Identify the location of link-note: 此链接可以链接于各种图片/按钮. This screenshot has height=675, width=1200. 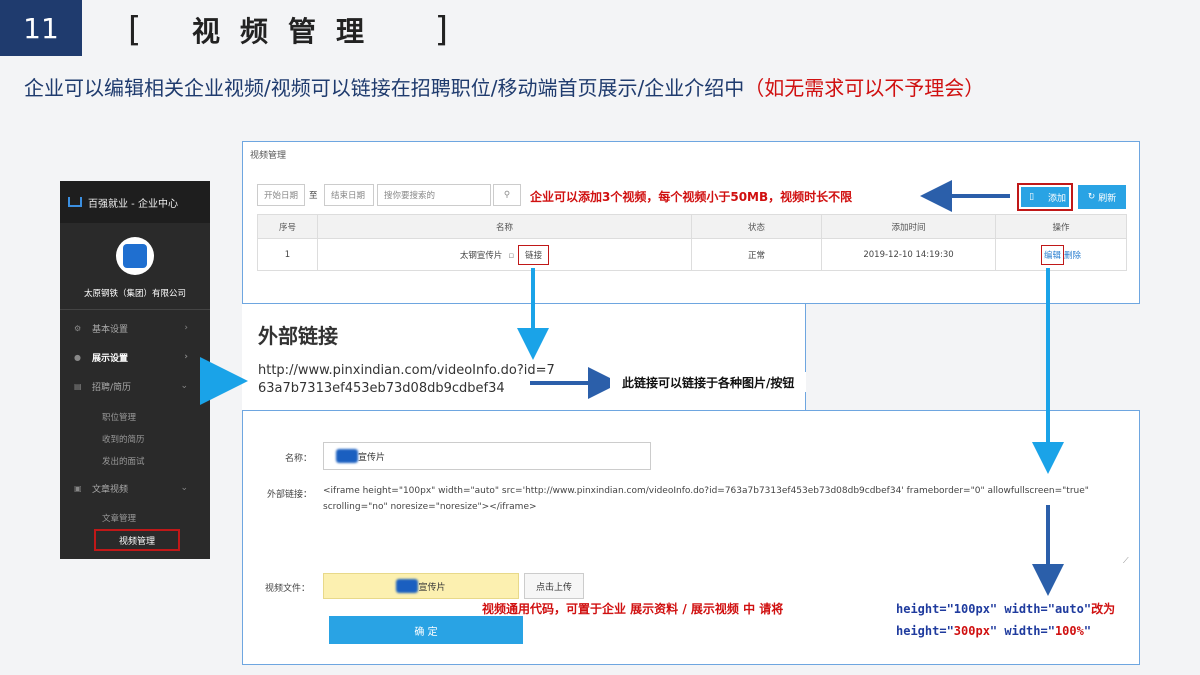
(708, 382).